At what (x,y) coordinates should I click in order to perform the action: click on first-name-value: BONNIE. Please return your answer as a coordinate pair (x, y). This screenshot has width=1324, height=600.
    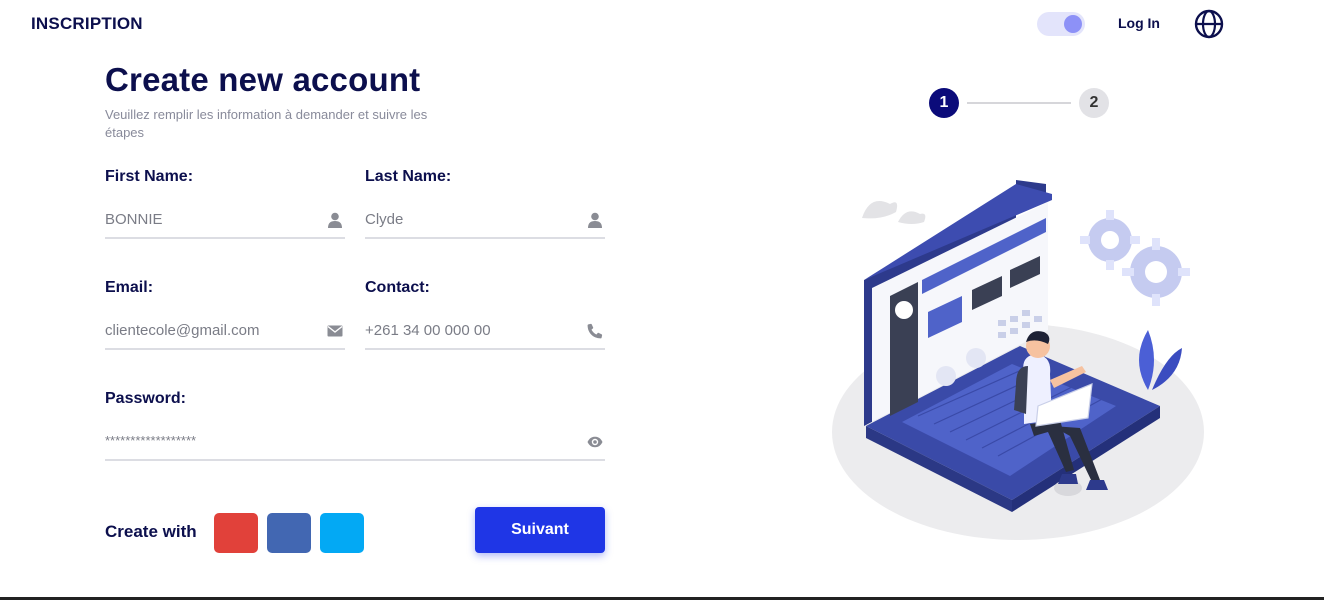
    Looking at the image, I should click on (134, 219).